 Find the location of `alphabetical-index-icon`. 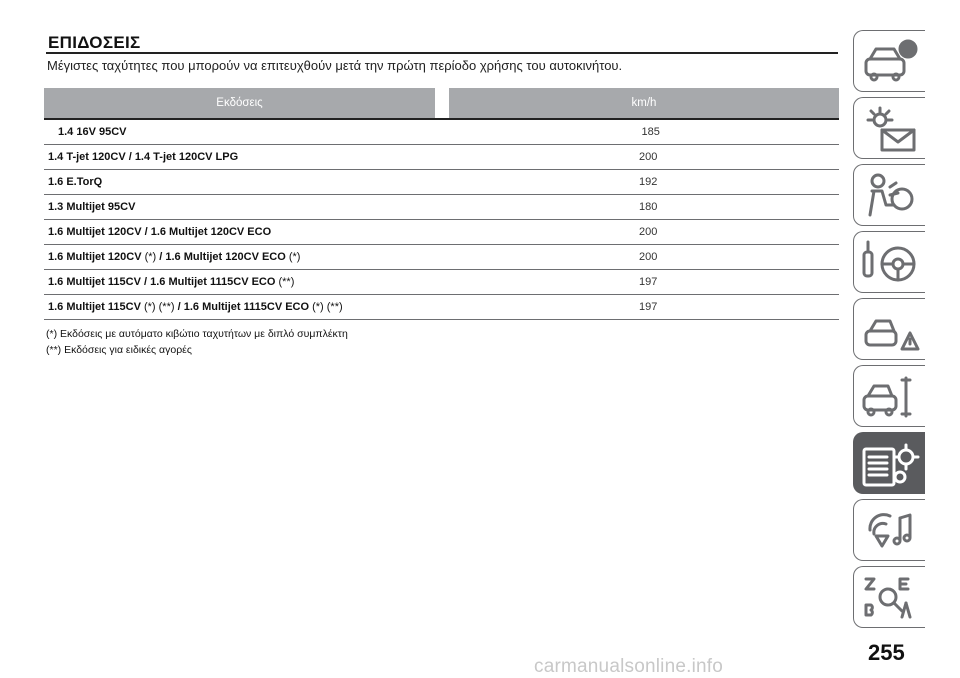

alphabetical-index-icon is located at coordinates (888, 598).